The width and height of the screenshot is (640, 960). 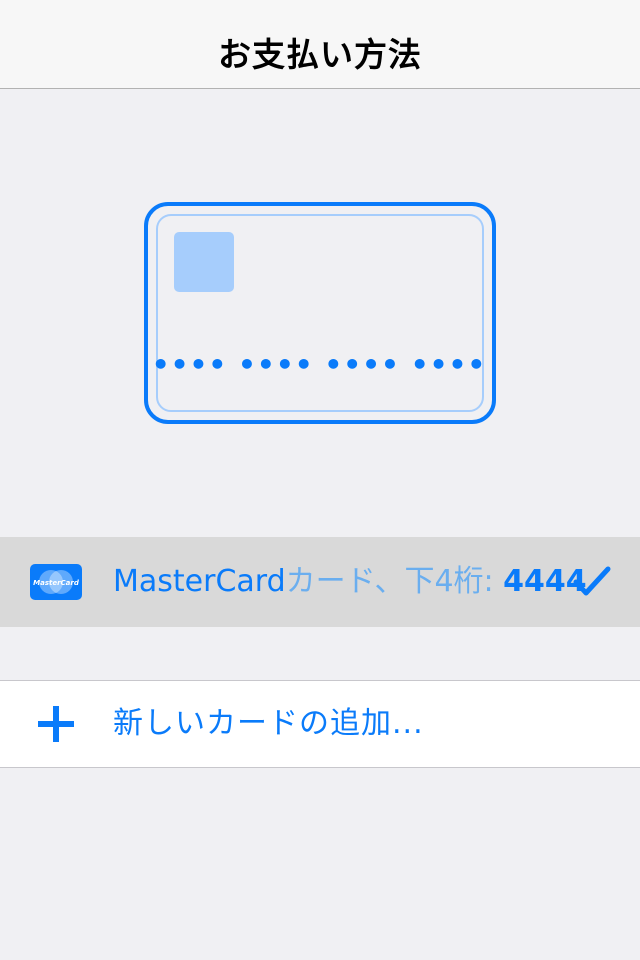 I want to click on card-description: カード、下4桁:, so click(x=394, y=581).